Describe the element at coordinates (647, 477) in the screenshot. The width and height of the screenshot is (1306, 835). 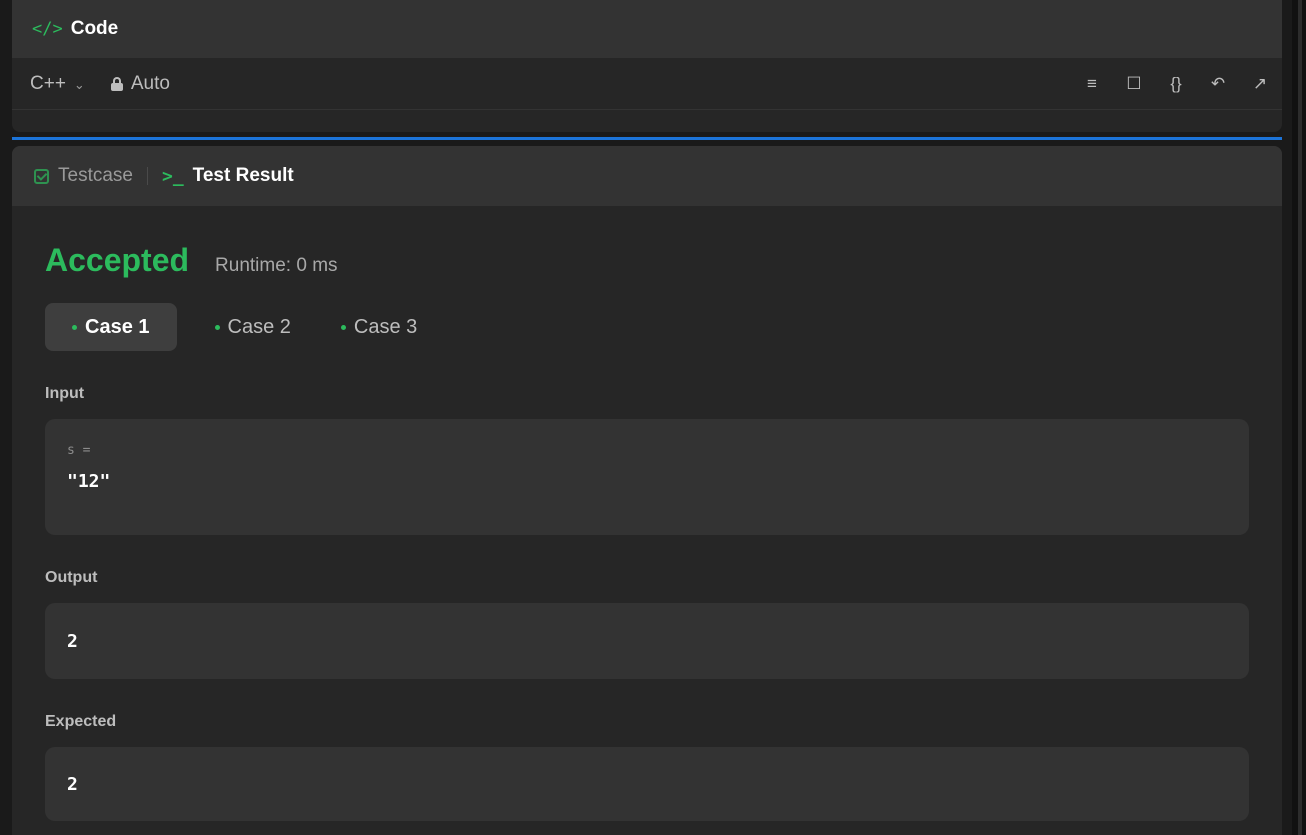
I see `input-box: s = "12"` at that location.